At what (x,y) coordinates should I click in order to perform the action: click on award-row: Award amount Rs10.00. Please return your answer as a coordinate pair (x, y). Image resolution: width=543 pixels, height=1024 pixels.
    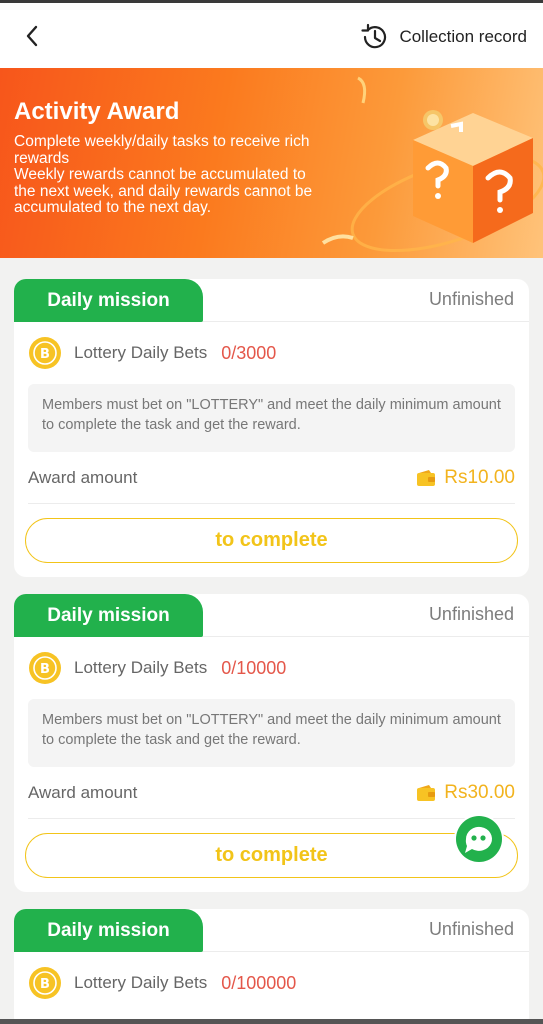
    Looking at the image, I should click on (271, 478).